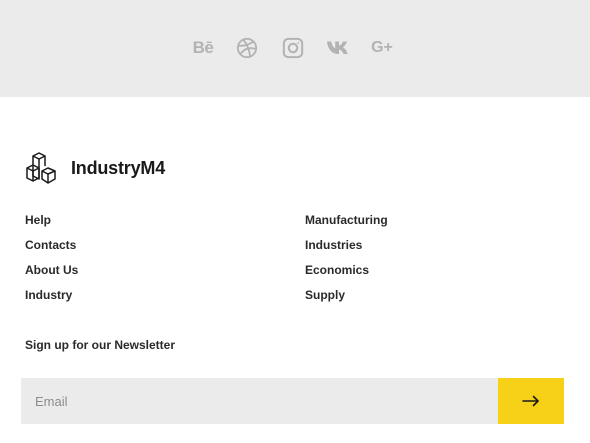  Describe the element at coordinates (346, 298) in the screenshot. I see `footer-link-supply: Supply` at that location.